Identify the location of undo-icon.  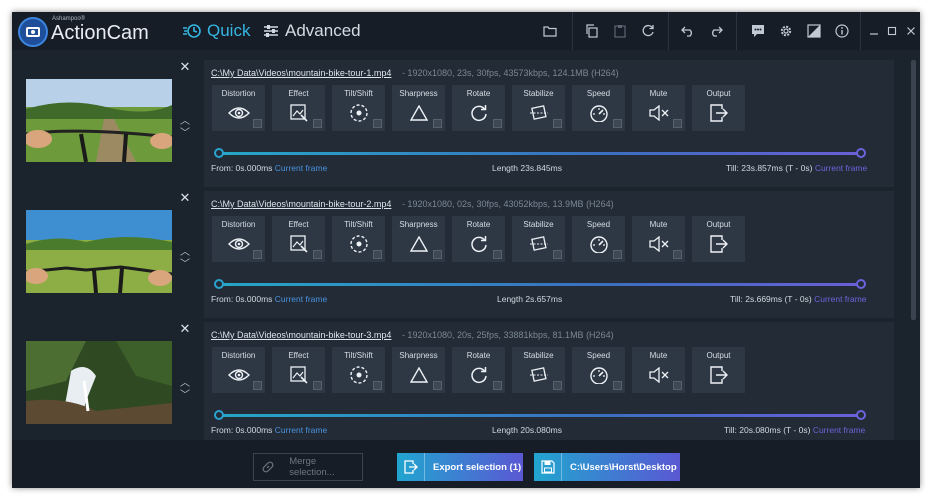
(688, 31).